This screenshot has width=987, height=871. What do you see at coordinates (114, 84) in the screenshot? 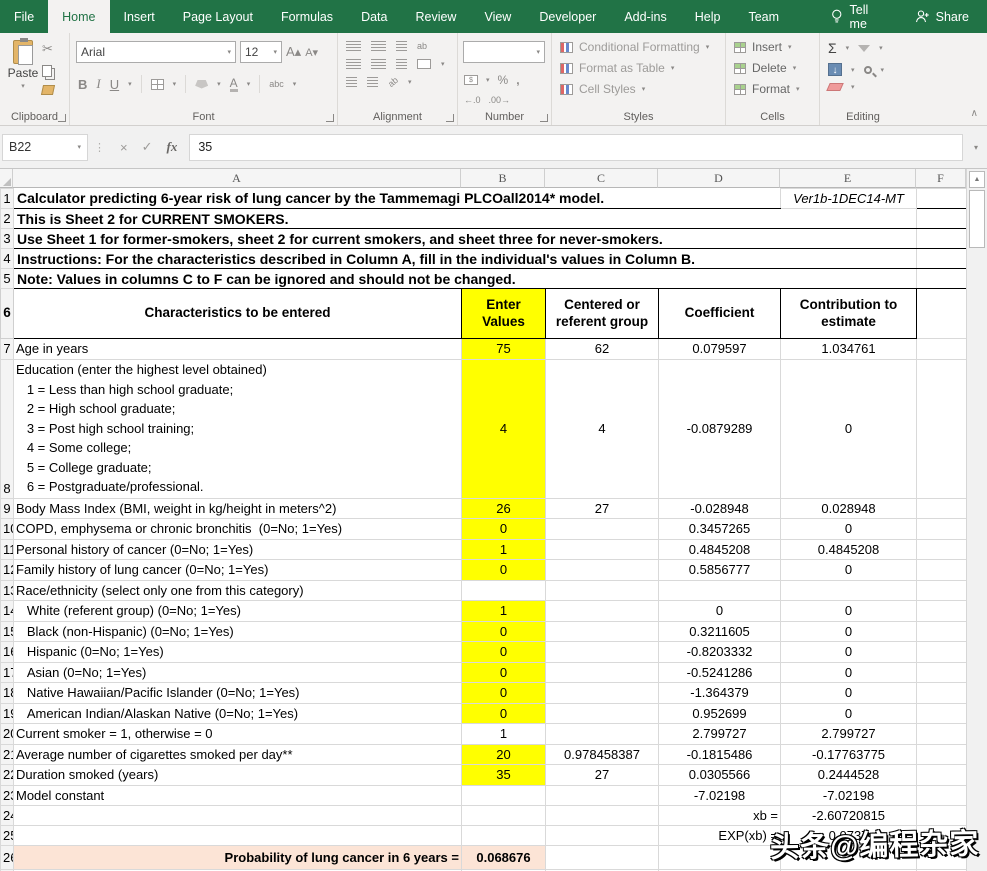
I see `underline-button: U` at bounding box center [114, 84].